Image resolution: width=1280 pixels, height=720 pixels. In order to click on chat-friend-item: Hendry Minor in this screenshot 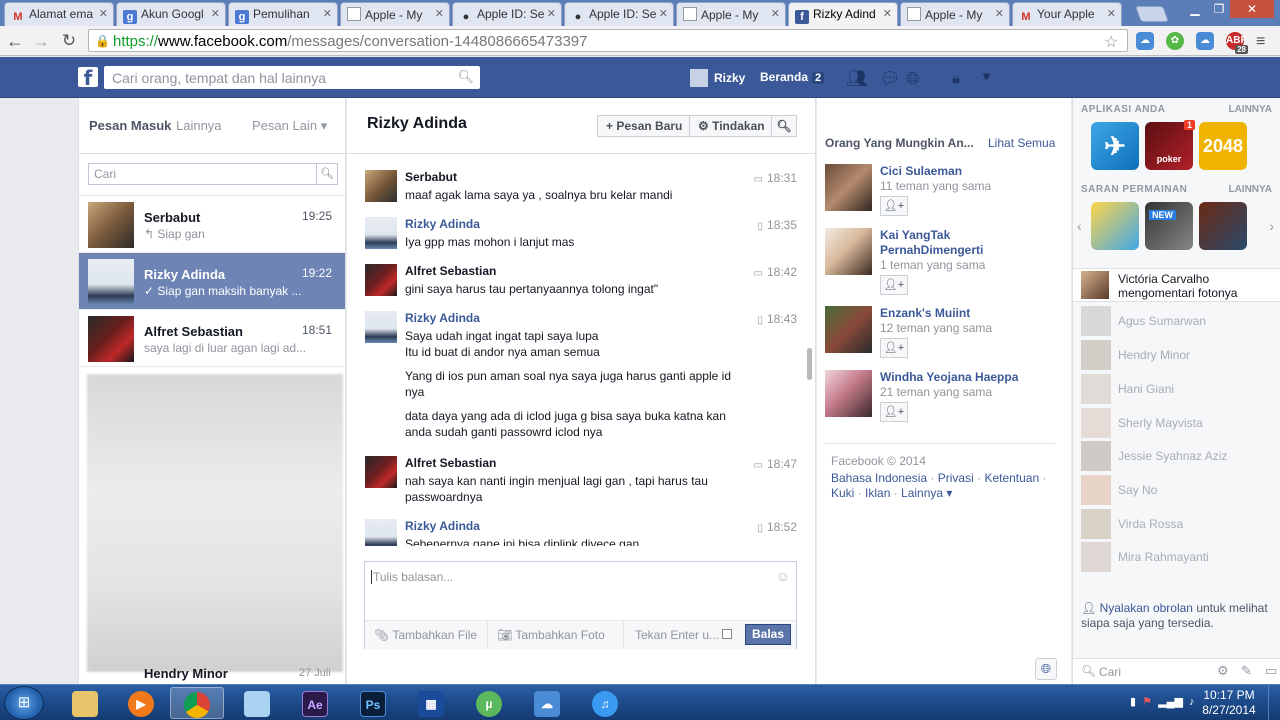, I will do `click(1180, 355)`.